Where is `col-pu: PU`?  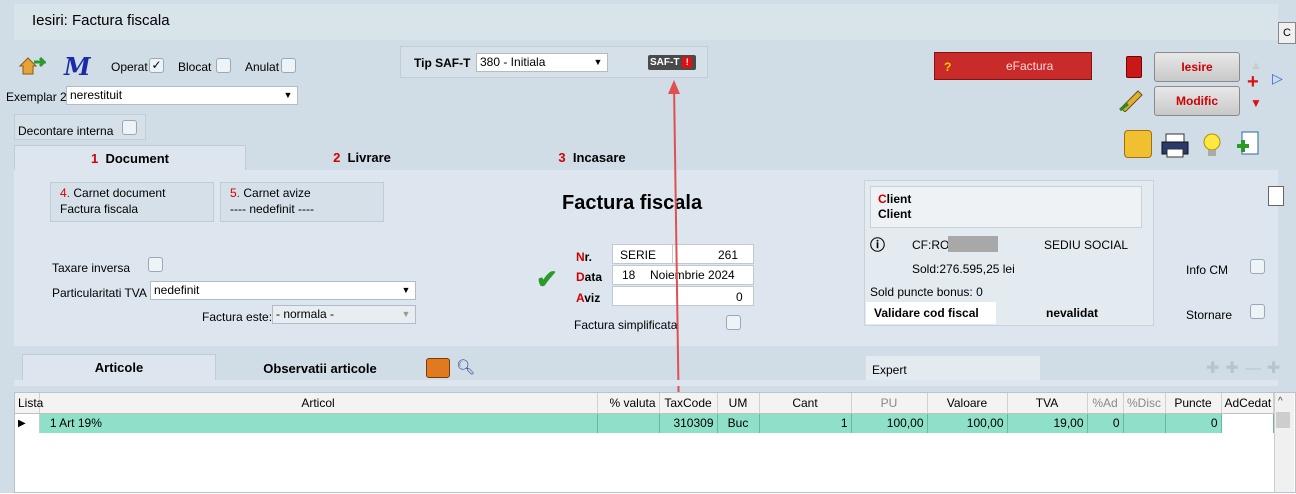 col-pu: PU is located at coordinates (889, 403).